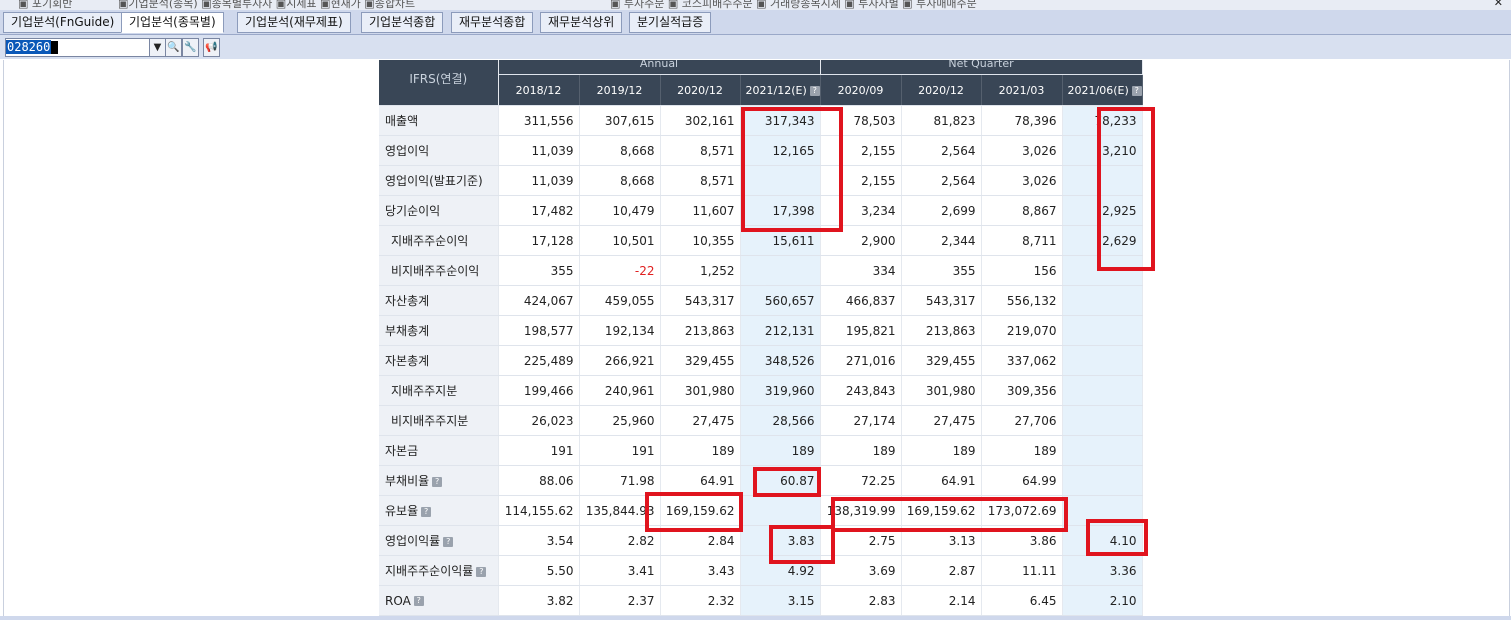  I want to click on table-cell: 302,161, so click(700, 120).